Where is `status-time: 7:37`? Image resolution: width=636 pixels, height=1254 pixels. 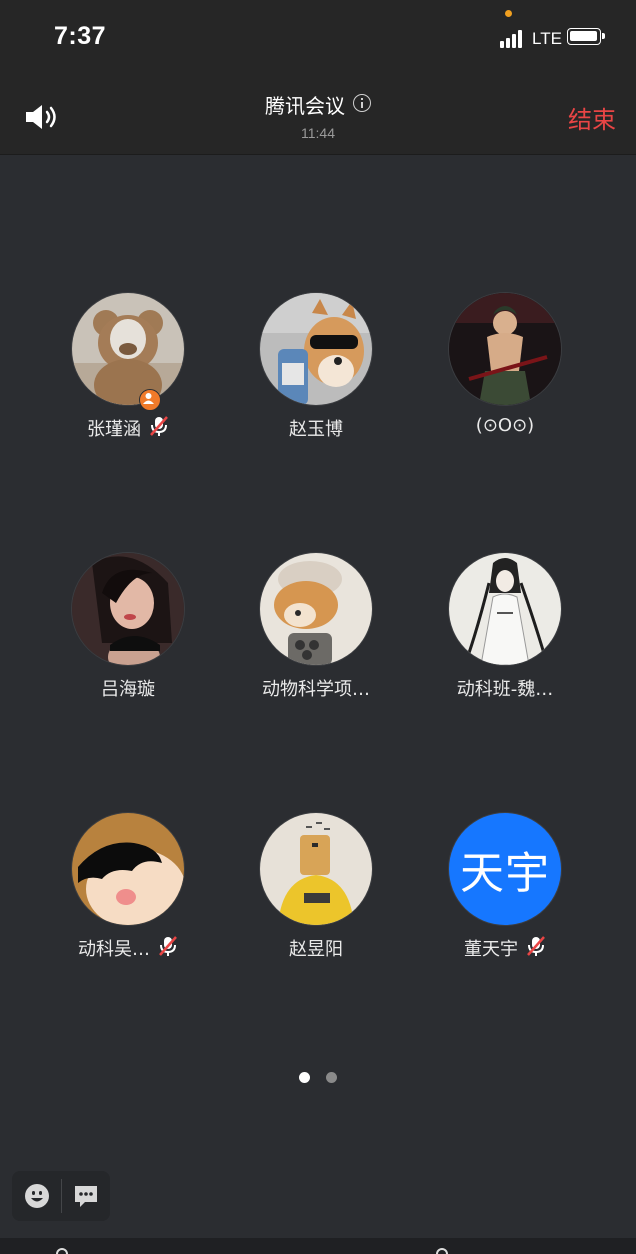 status-time: 7:37 is located at coordinates (80, 36).